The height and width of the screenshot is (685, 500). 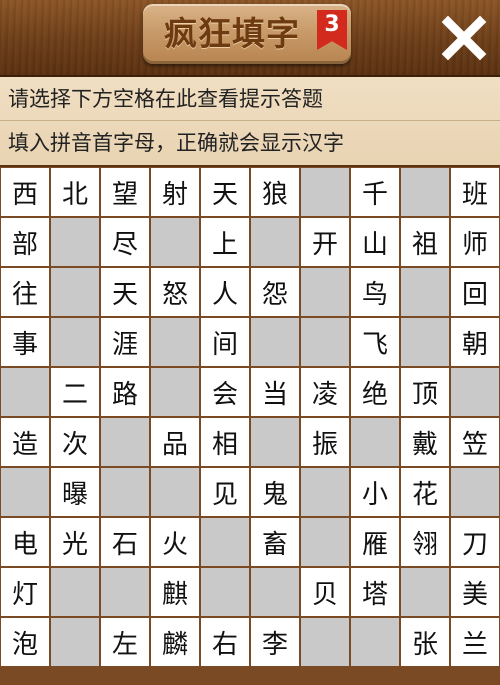 What do you see at coordinates (176, 143) in the screenshot?
I see `hint-line-2: 填入拼音首字母，正确就会显示汉字` at bounding box center [176, 143].